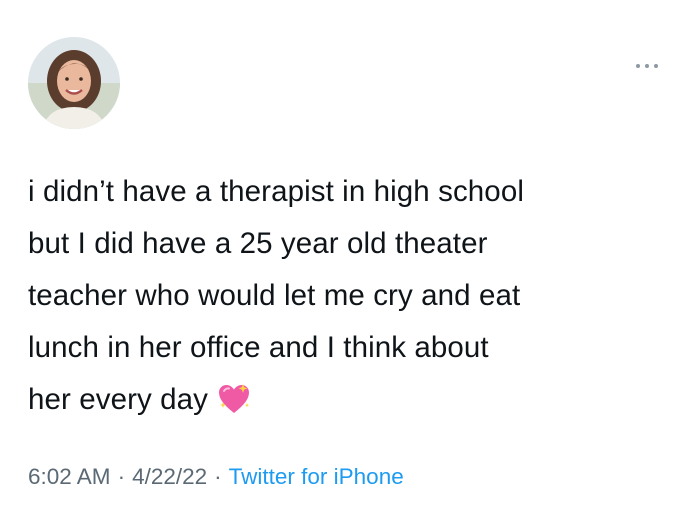  Describe the element at coordinates (258, 243) in the screenshot. I see `tweet-text-line: but I did have a 25 year old theater` at that location.